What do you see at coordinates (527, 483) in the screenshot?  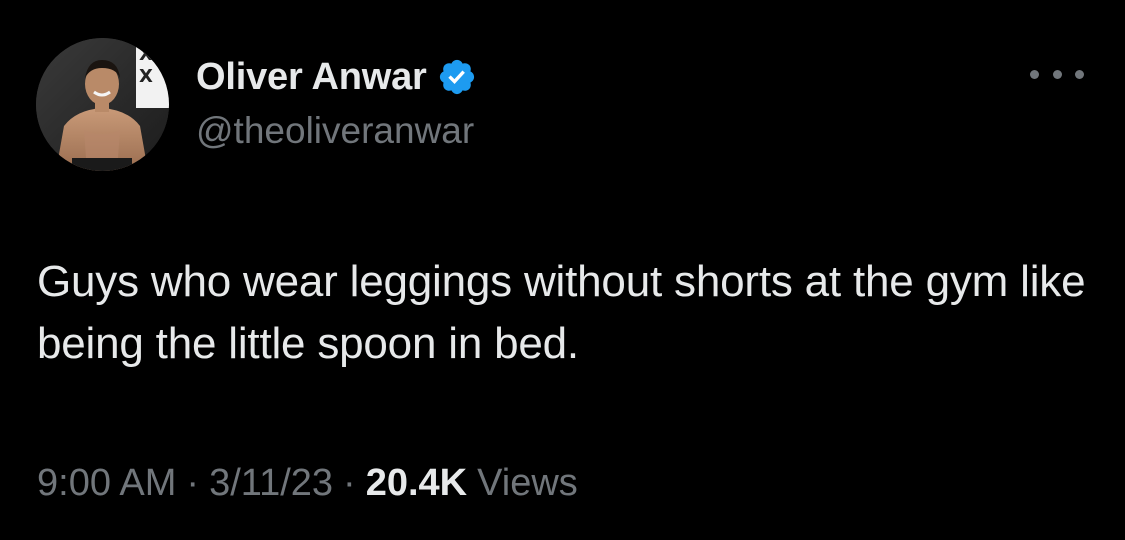 I see `views-label: Views` at bounding box center [527, 483].